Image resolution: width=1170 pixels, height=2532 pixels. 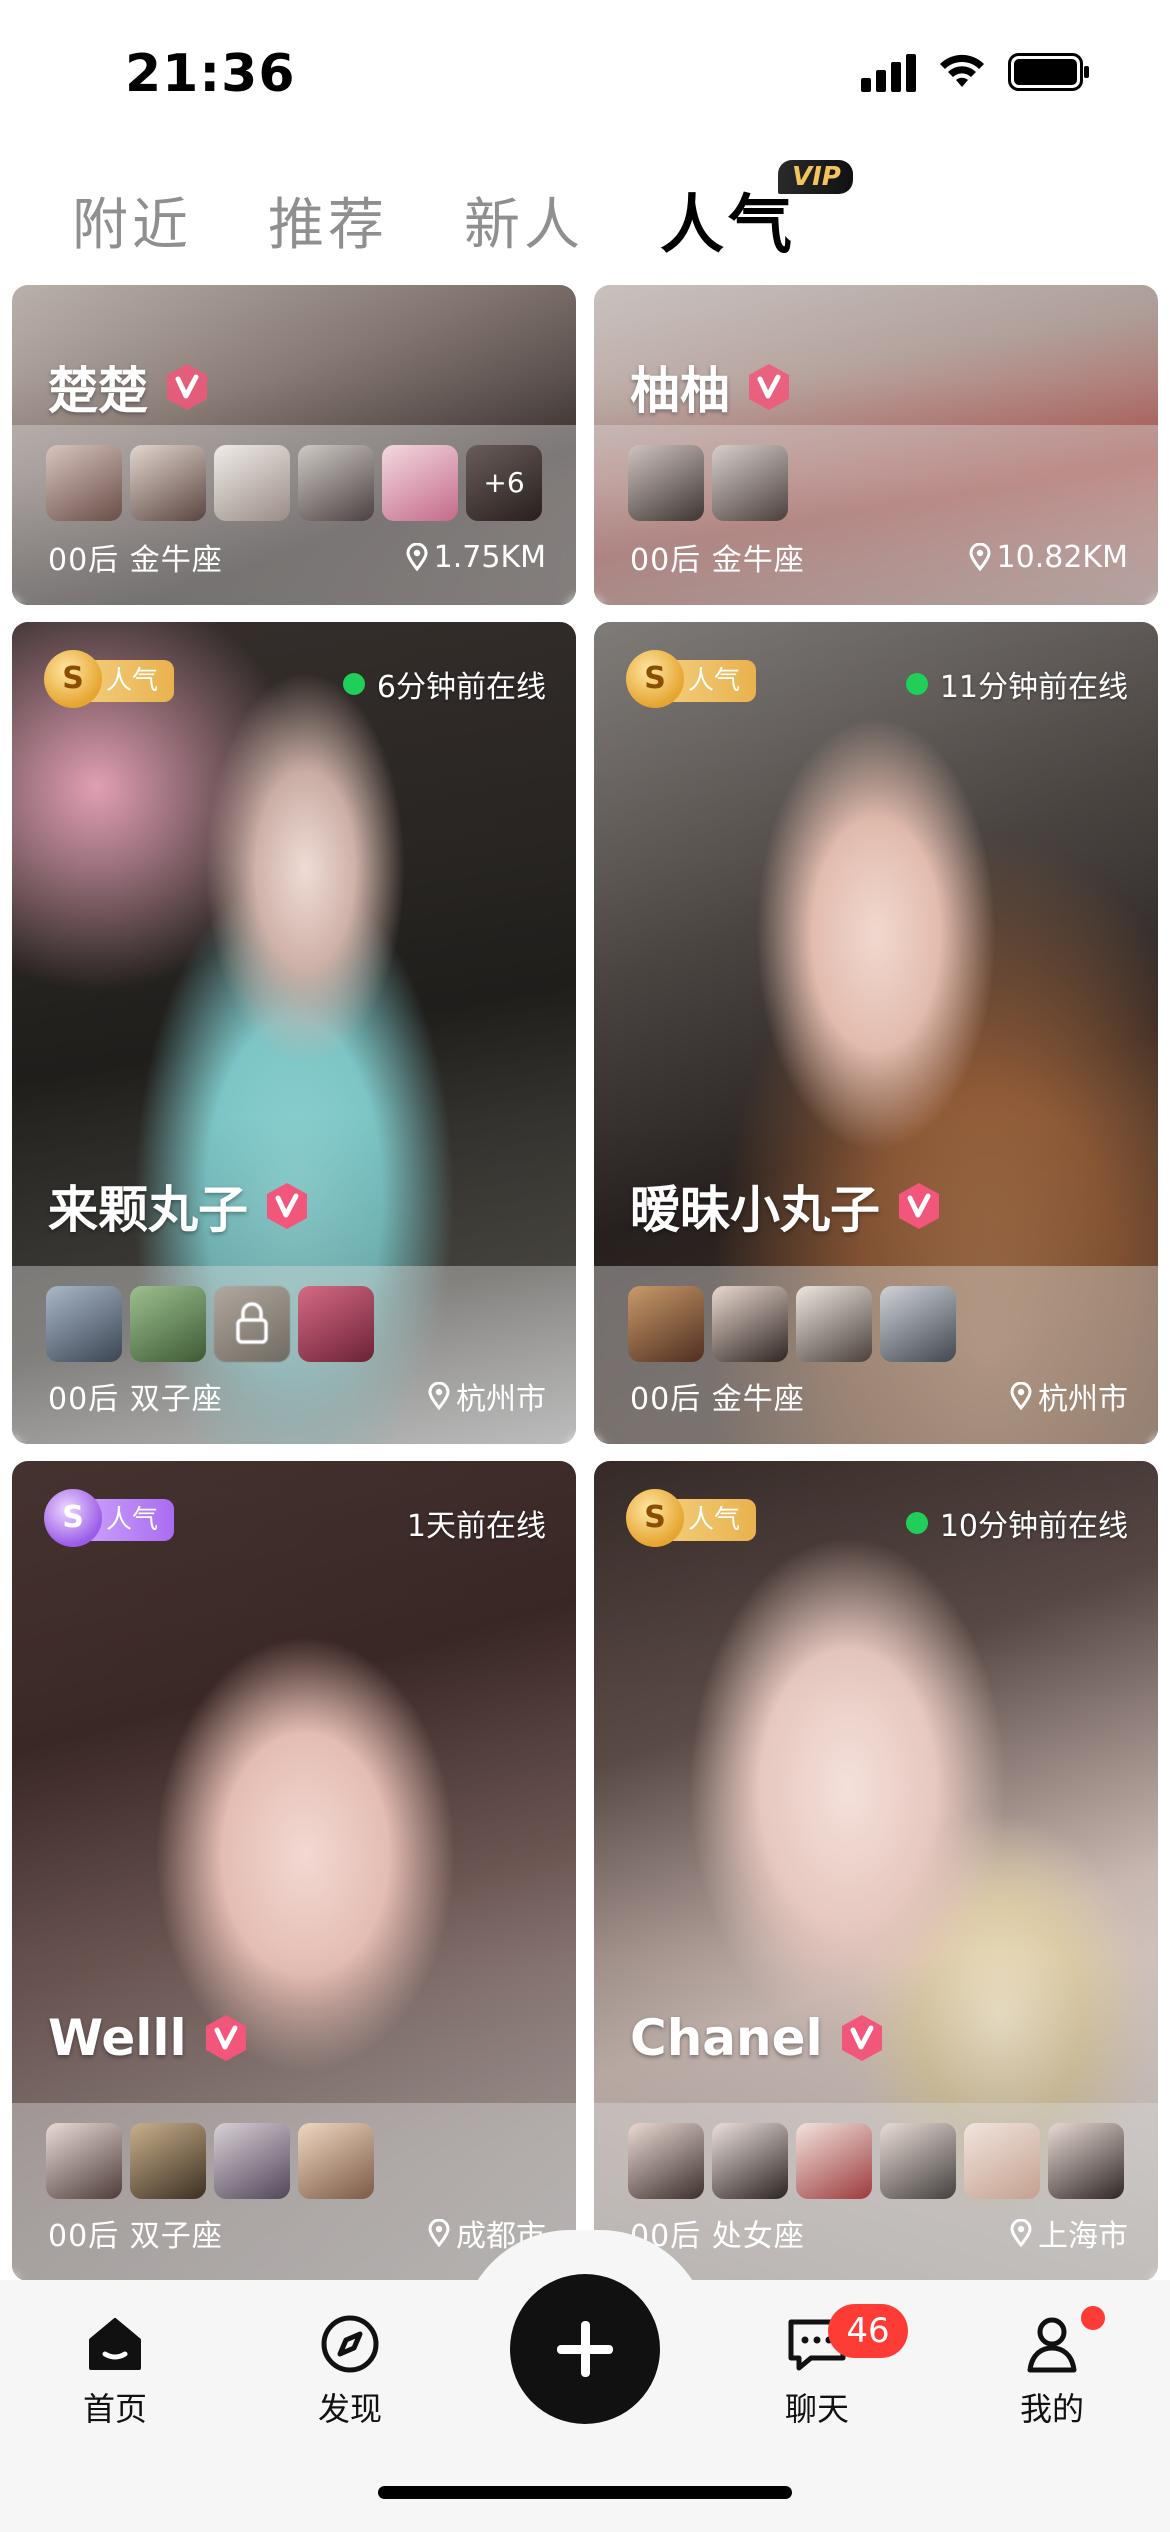 I want to click on nav-me-label: 我的, so click(x=1051, y=2409).